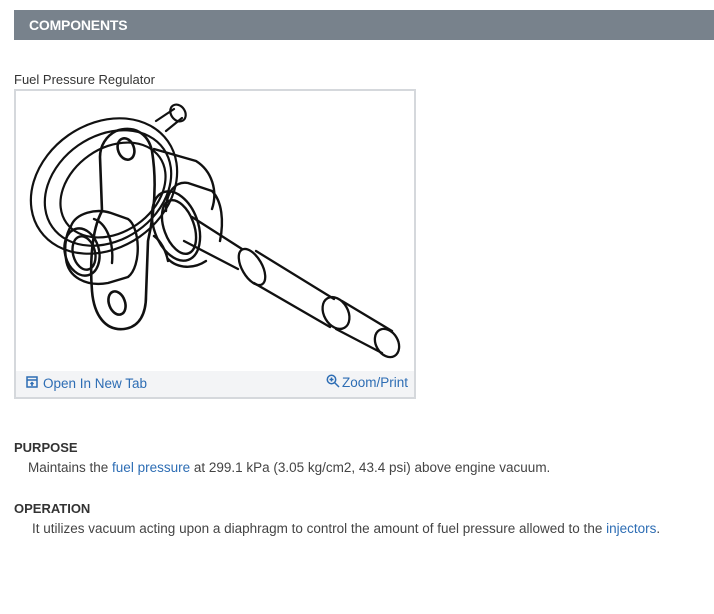 The height and width of the screenshot is (614, 714). Describe the element at coordinates (658, 528) in the screenshot. I see `operation-text-part: .` at that location.